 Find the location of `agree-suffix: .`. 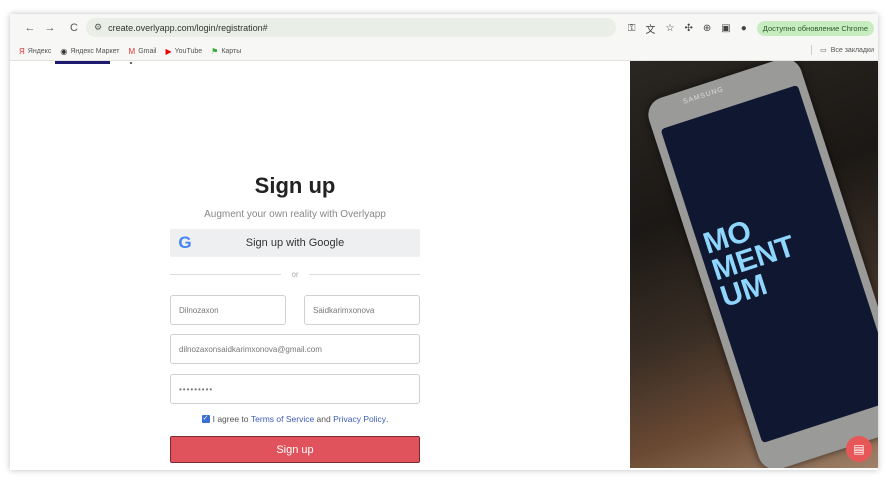

agree-suffix: . is located at coordinates (387, 419).